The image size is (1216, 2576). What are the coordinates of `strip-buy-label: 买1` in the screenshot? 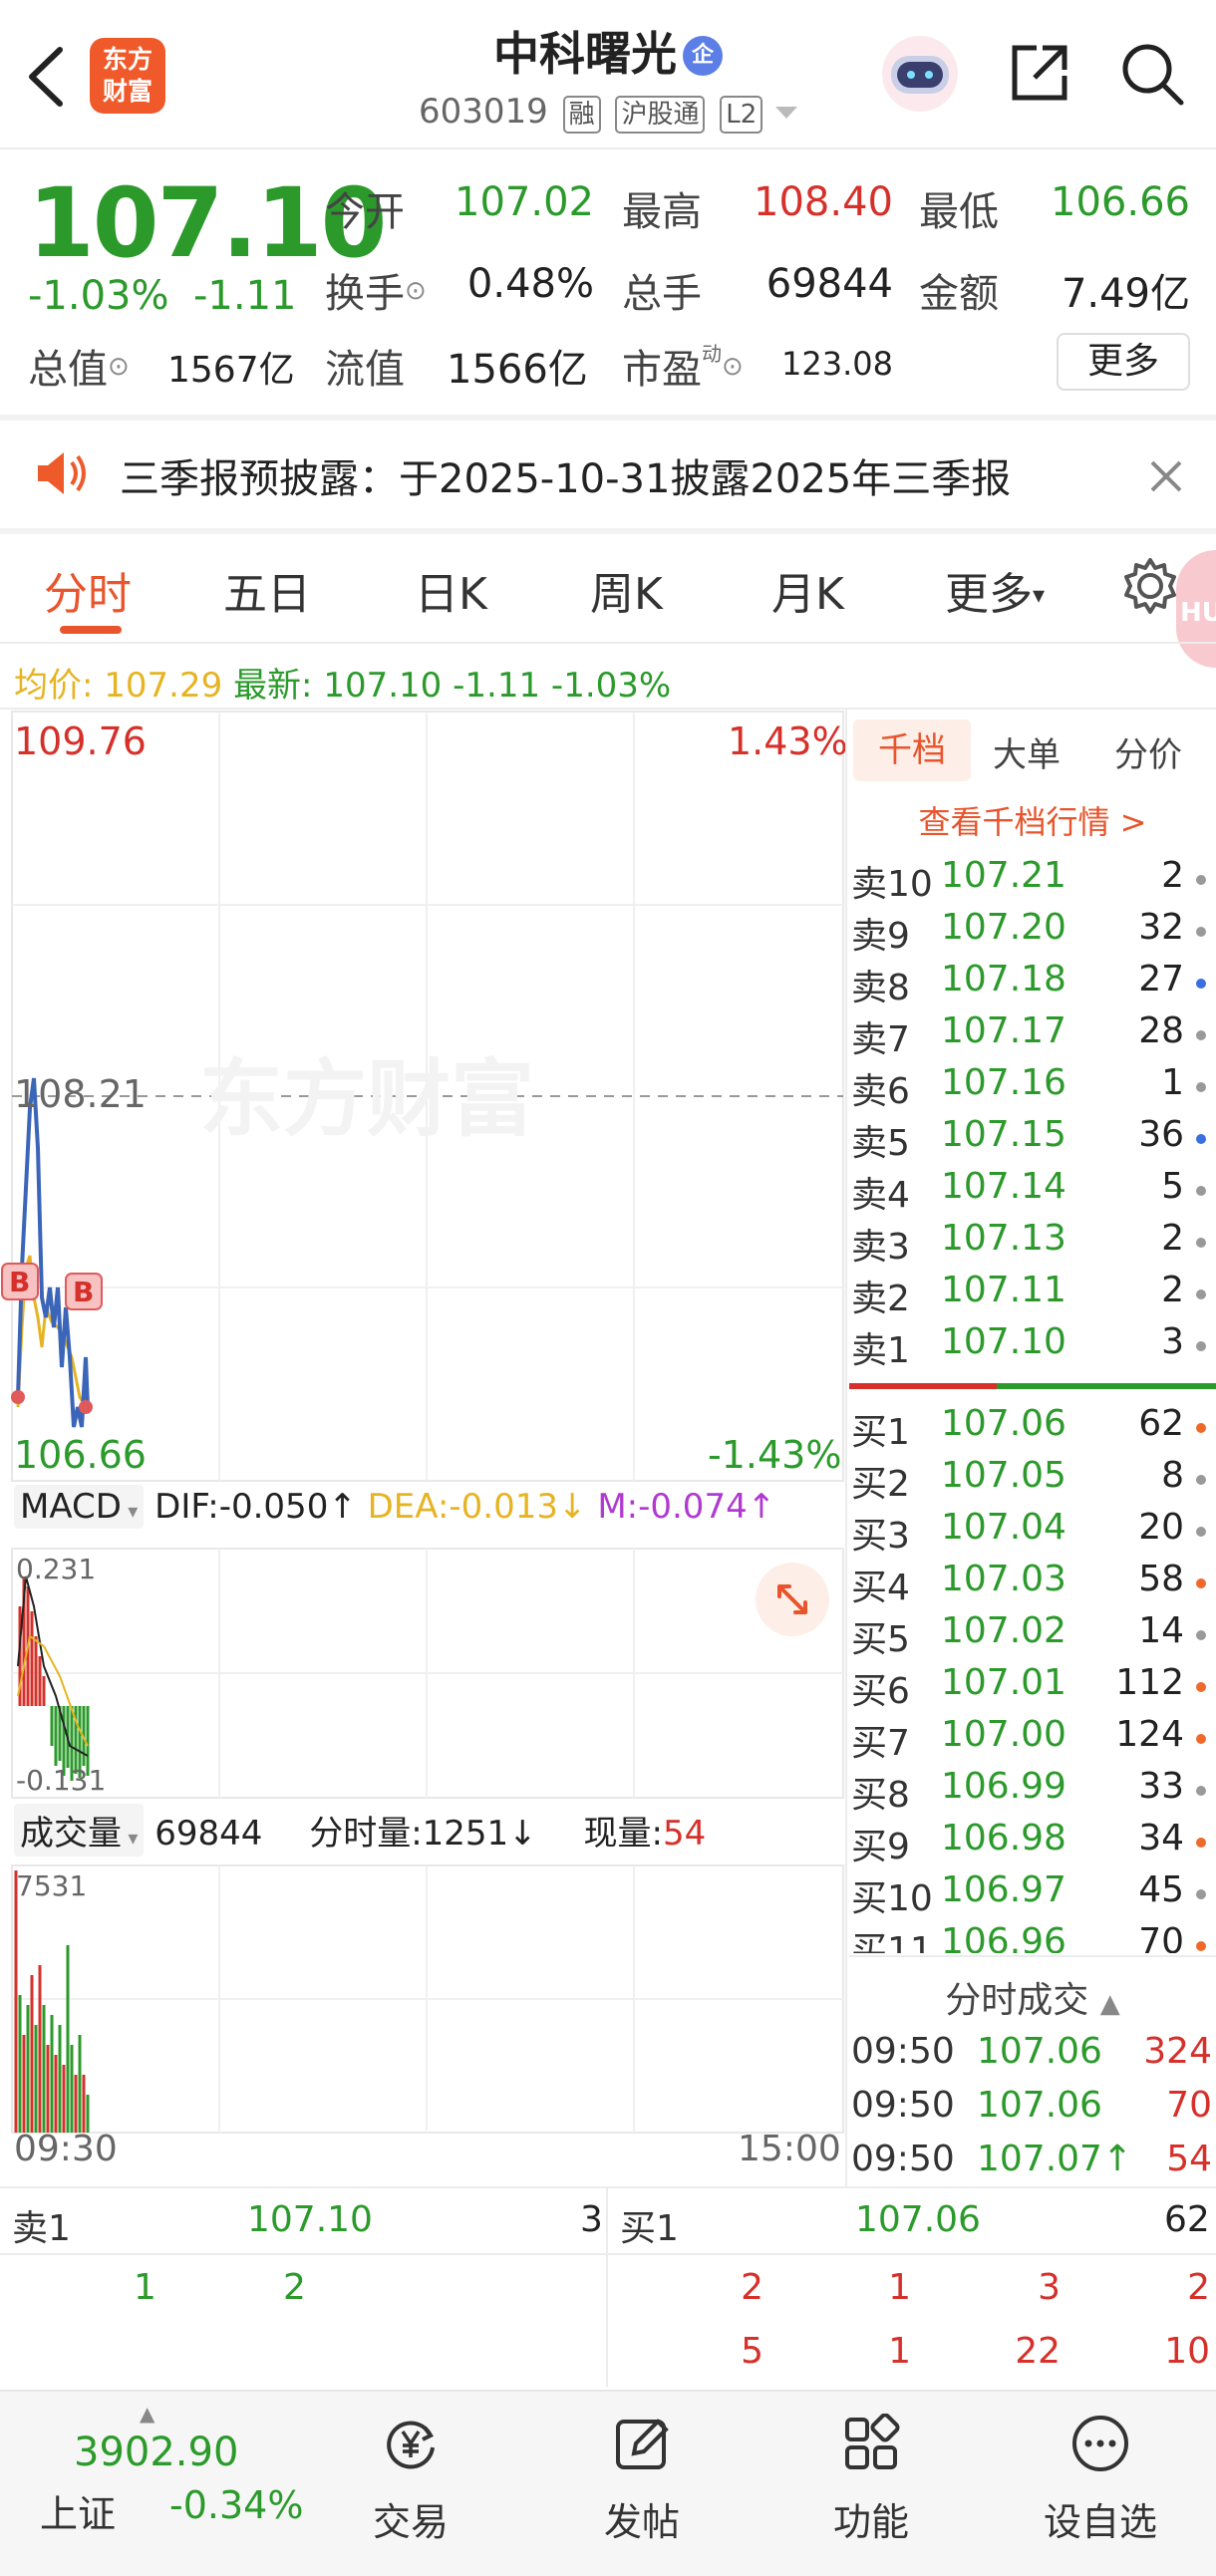 It's located at (650, 2228).